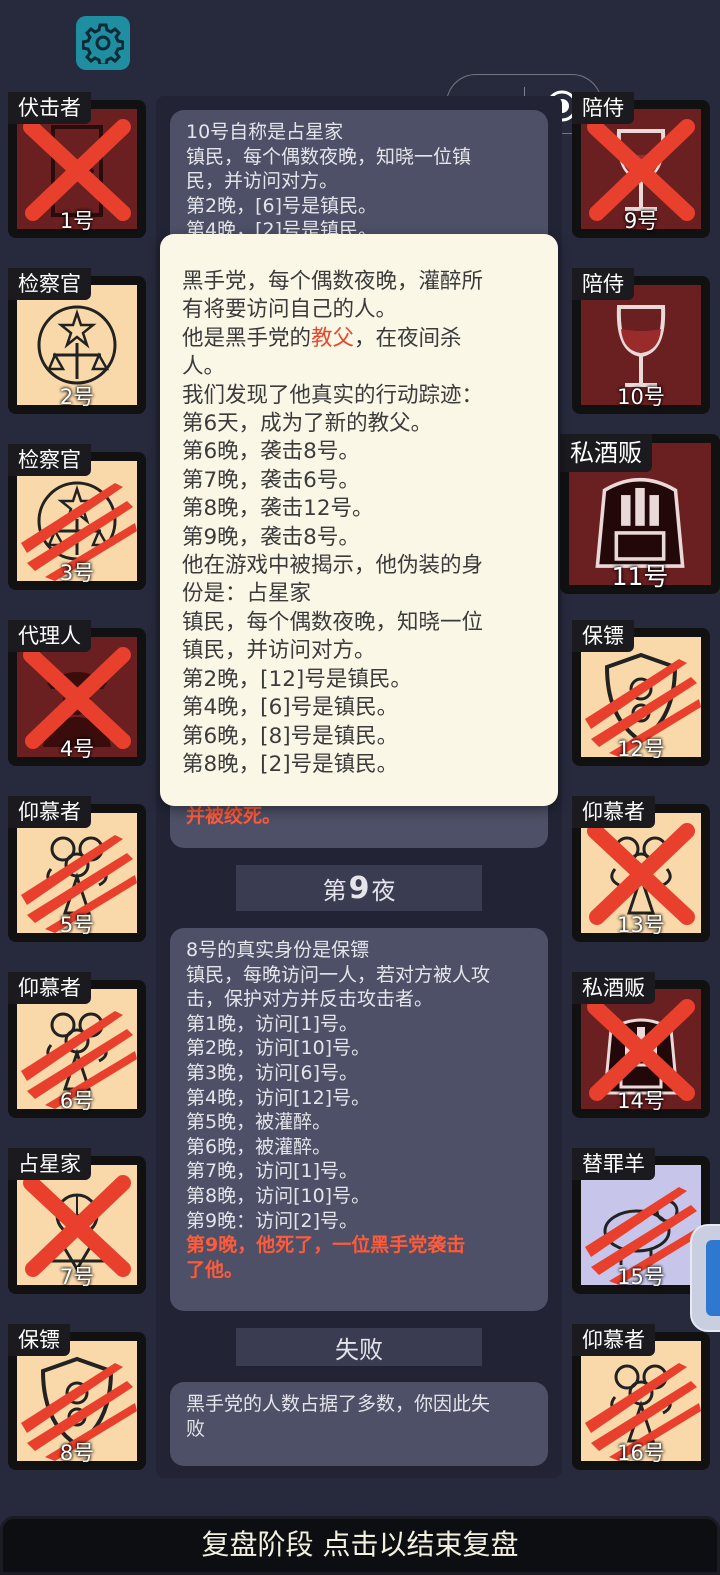  I want to click on log-line: 第4晚，访问[12]号。, so click(278, 1097).